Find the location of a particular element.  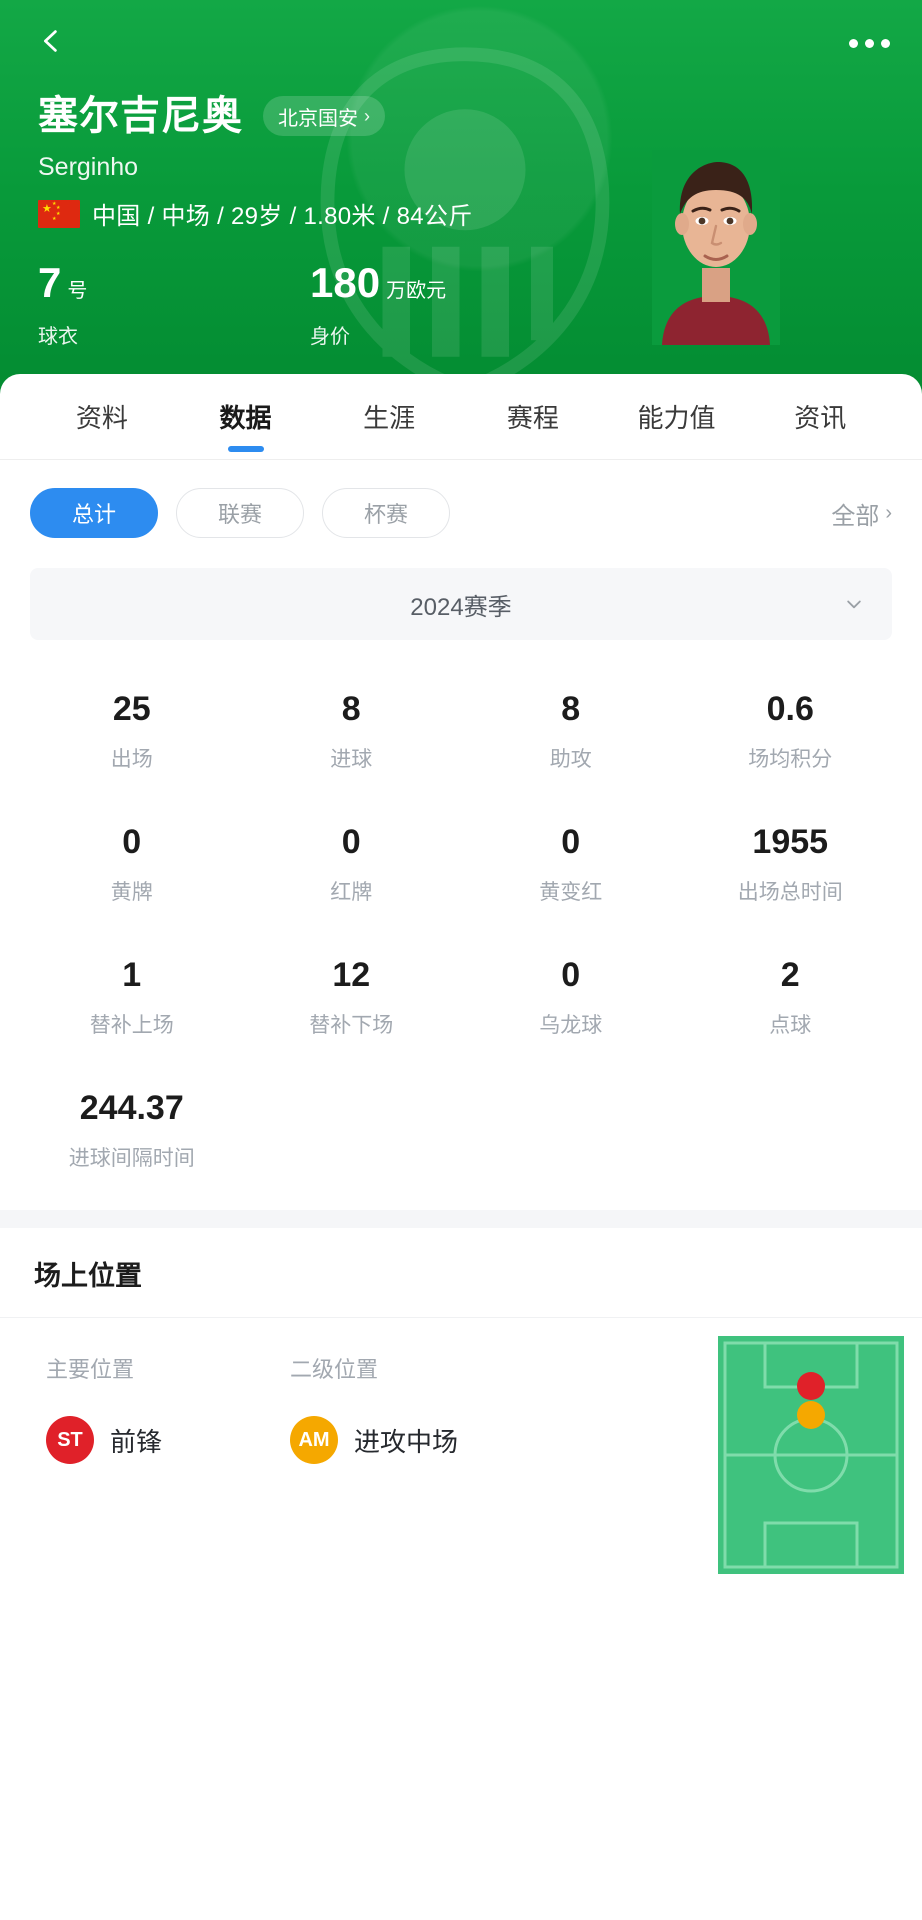

stat-value: 12 is located at coordinates (351, 975).